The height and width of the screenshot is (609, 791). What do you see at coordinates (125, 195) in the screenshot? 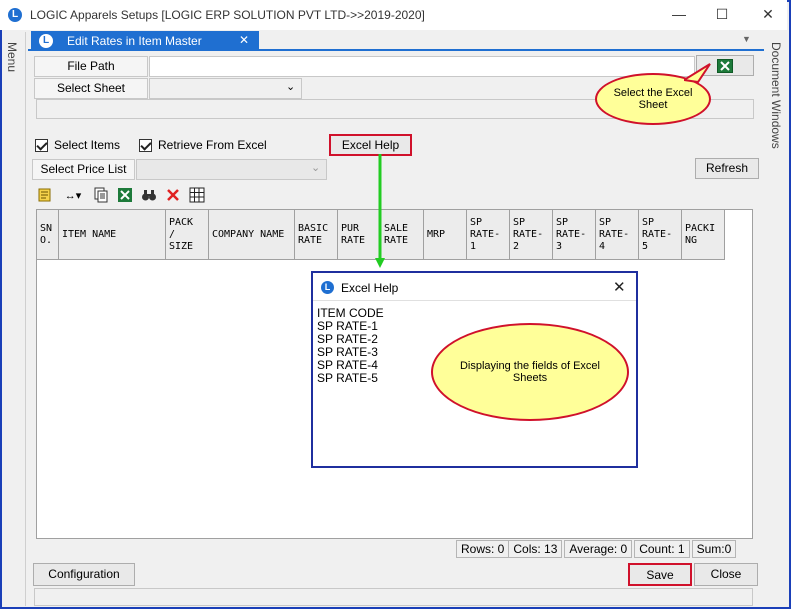
I see `excel-export-icon` at bounding box center [125, 195].